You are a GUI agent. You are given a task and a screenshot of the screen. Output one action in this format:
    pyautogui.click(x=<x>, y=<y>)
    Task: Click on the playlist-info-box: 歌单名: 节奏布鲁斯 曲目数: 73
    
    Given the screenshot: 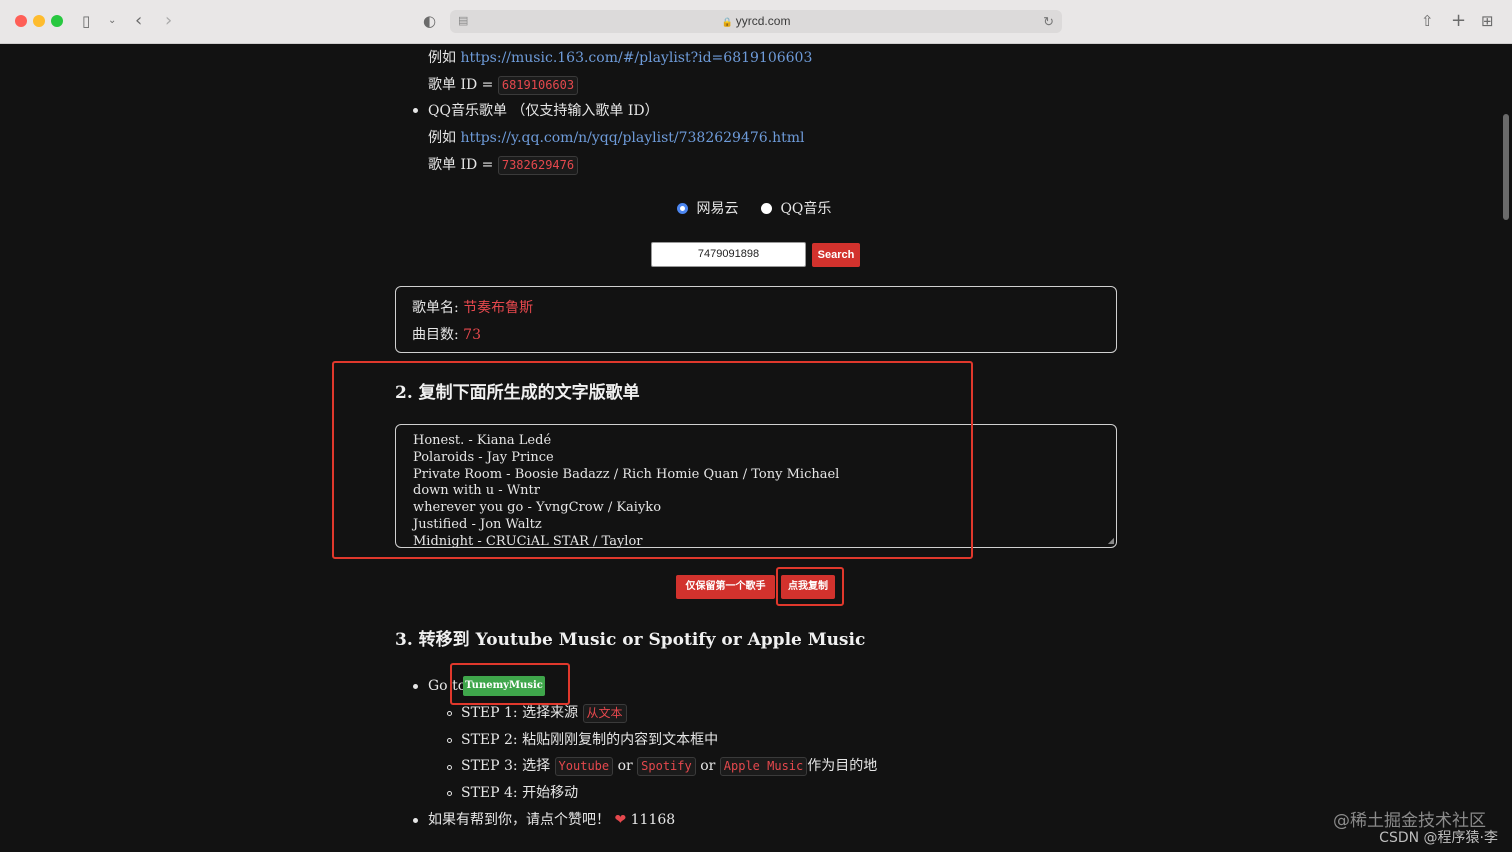 What is the action you would take?
    pyautogui.click(x=756, y=319)
    